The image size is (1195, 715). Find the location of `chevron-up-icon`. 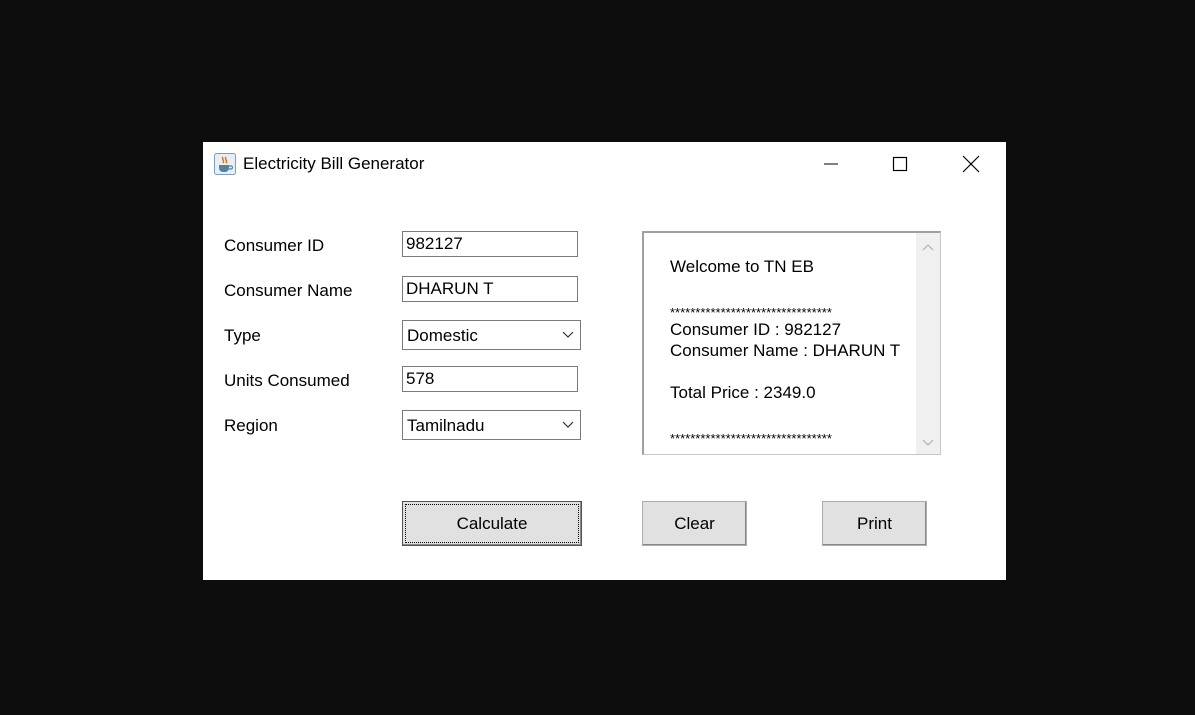

chevron-up-icon is located at coordinates (928, 247).